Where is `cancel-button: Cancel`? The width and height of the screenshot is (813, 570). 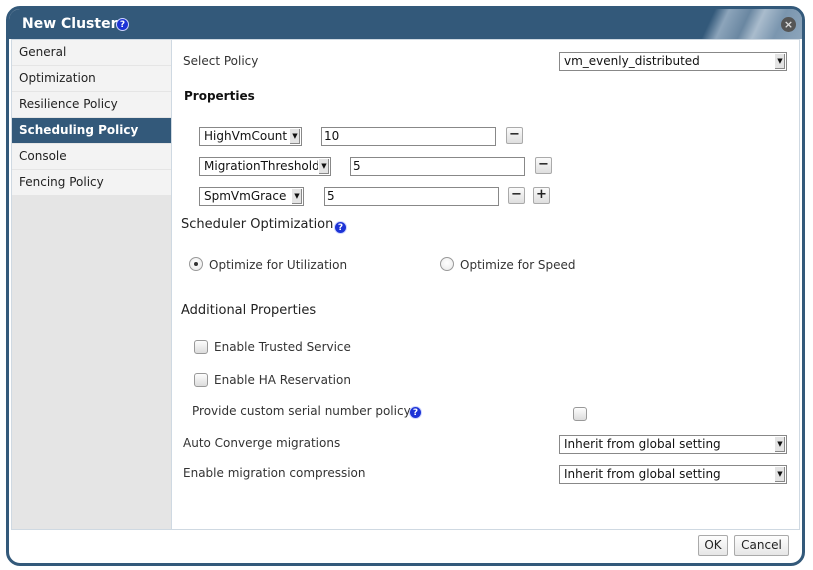
cancel-button: Cancel is located at coordinates (761, 545).